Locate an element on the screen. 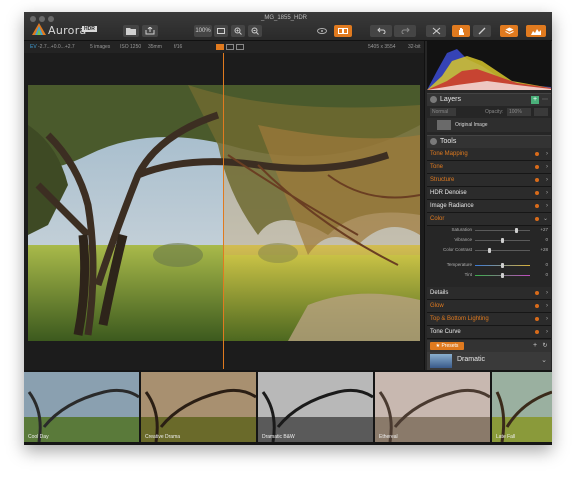 The width and height of the screenshot is (575, 482). current-preset-name: Dramatic is located at coordinates (471, 359).